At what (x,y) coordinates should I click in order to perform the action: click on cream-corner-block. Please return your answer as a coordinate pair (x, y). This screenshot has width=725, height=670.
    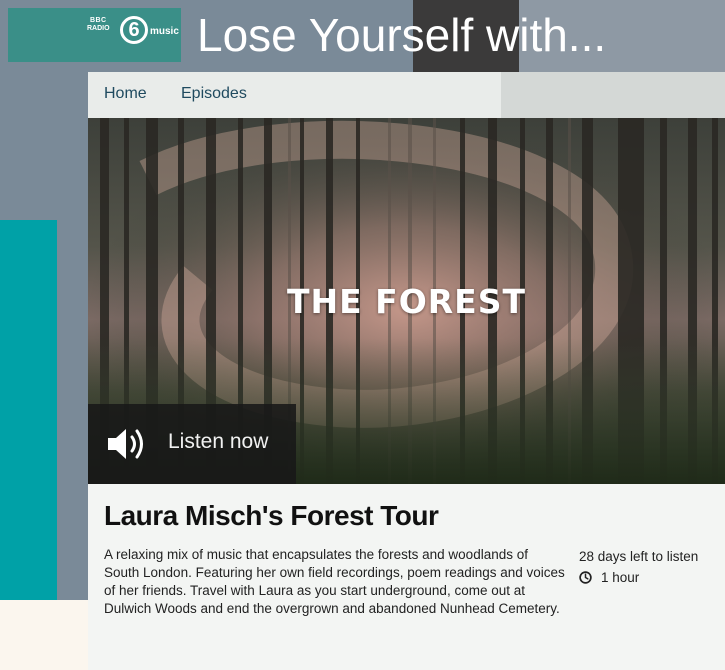
    Looking at the image, I should click on (45, 635).